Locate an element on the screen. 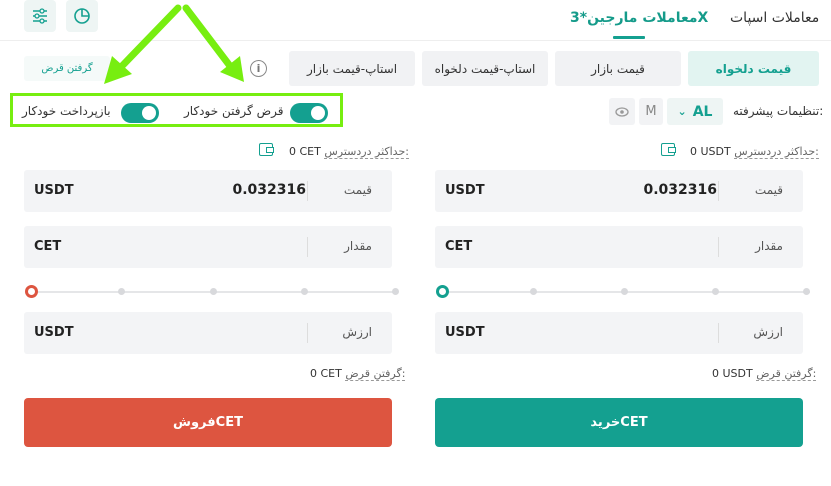 Image resolution: width=831 pixels, height=486 pixels. al-label: AL is located at coordinates (702, 111).